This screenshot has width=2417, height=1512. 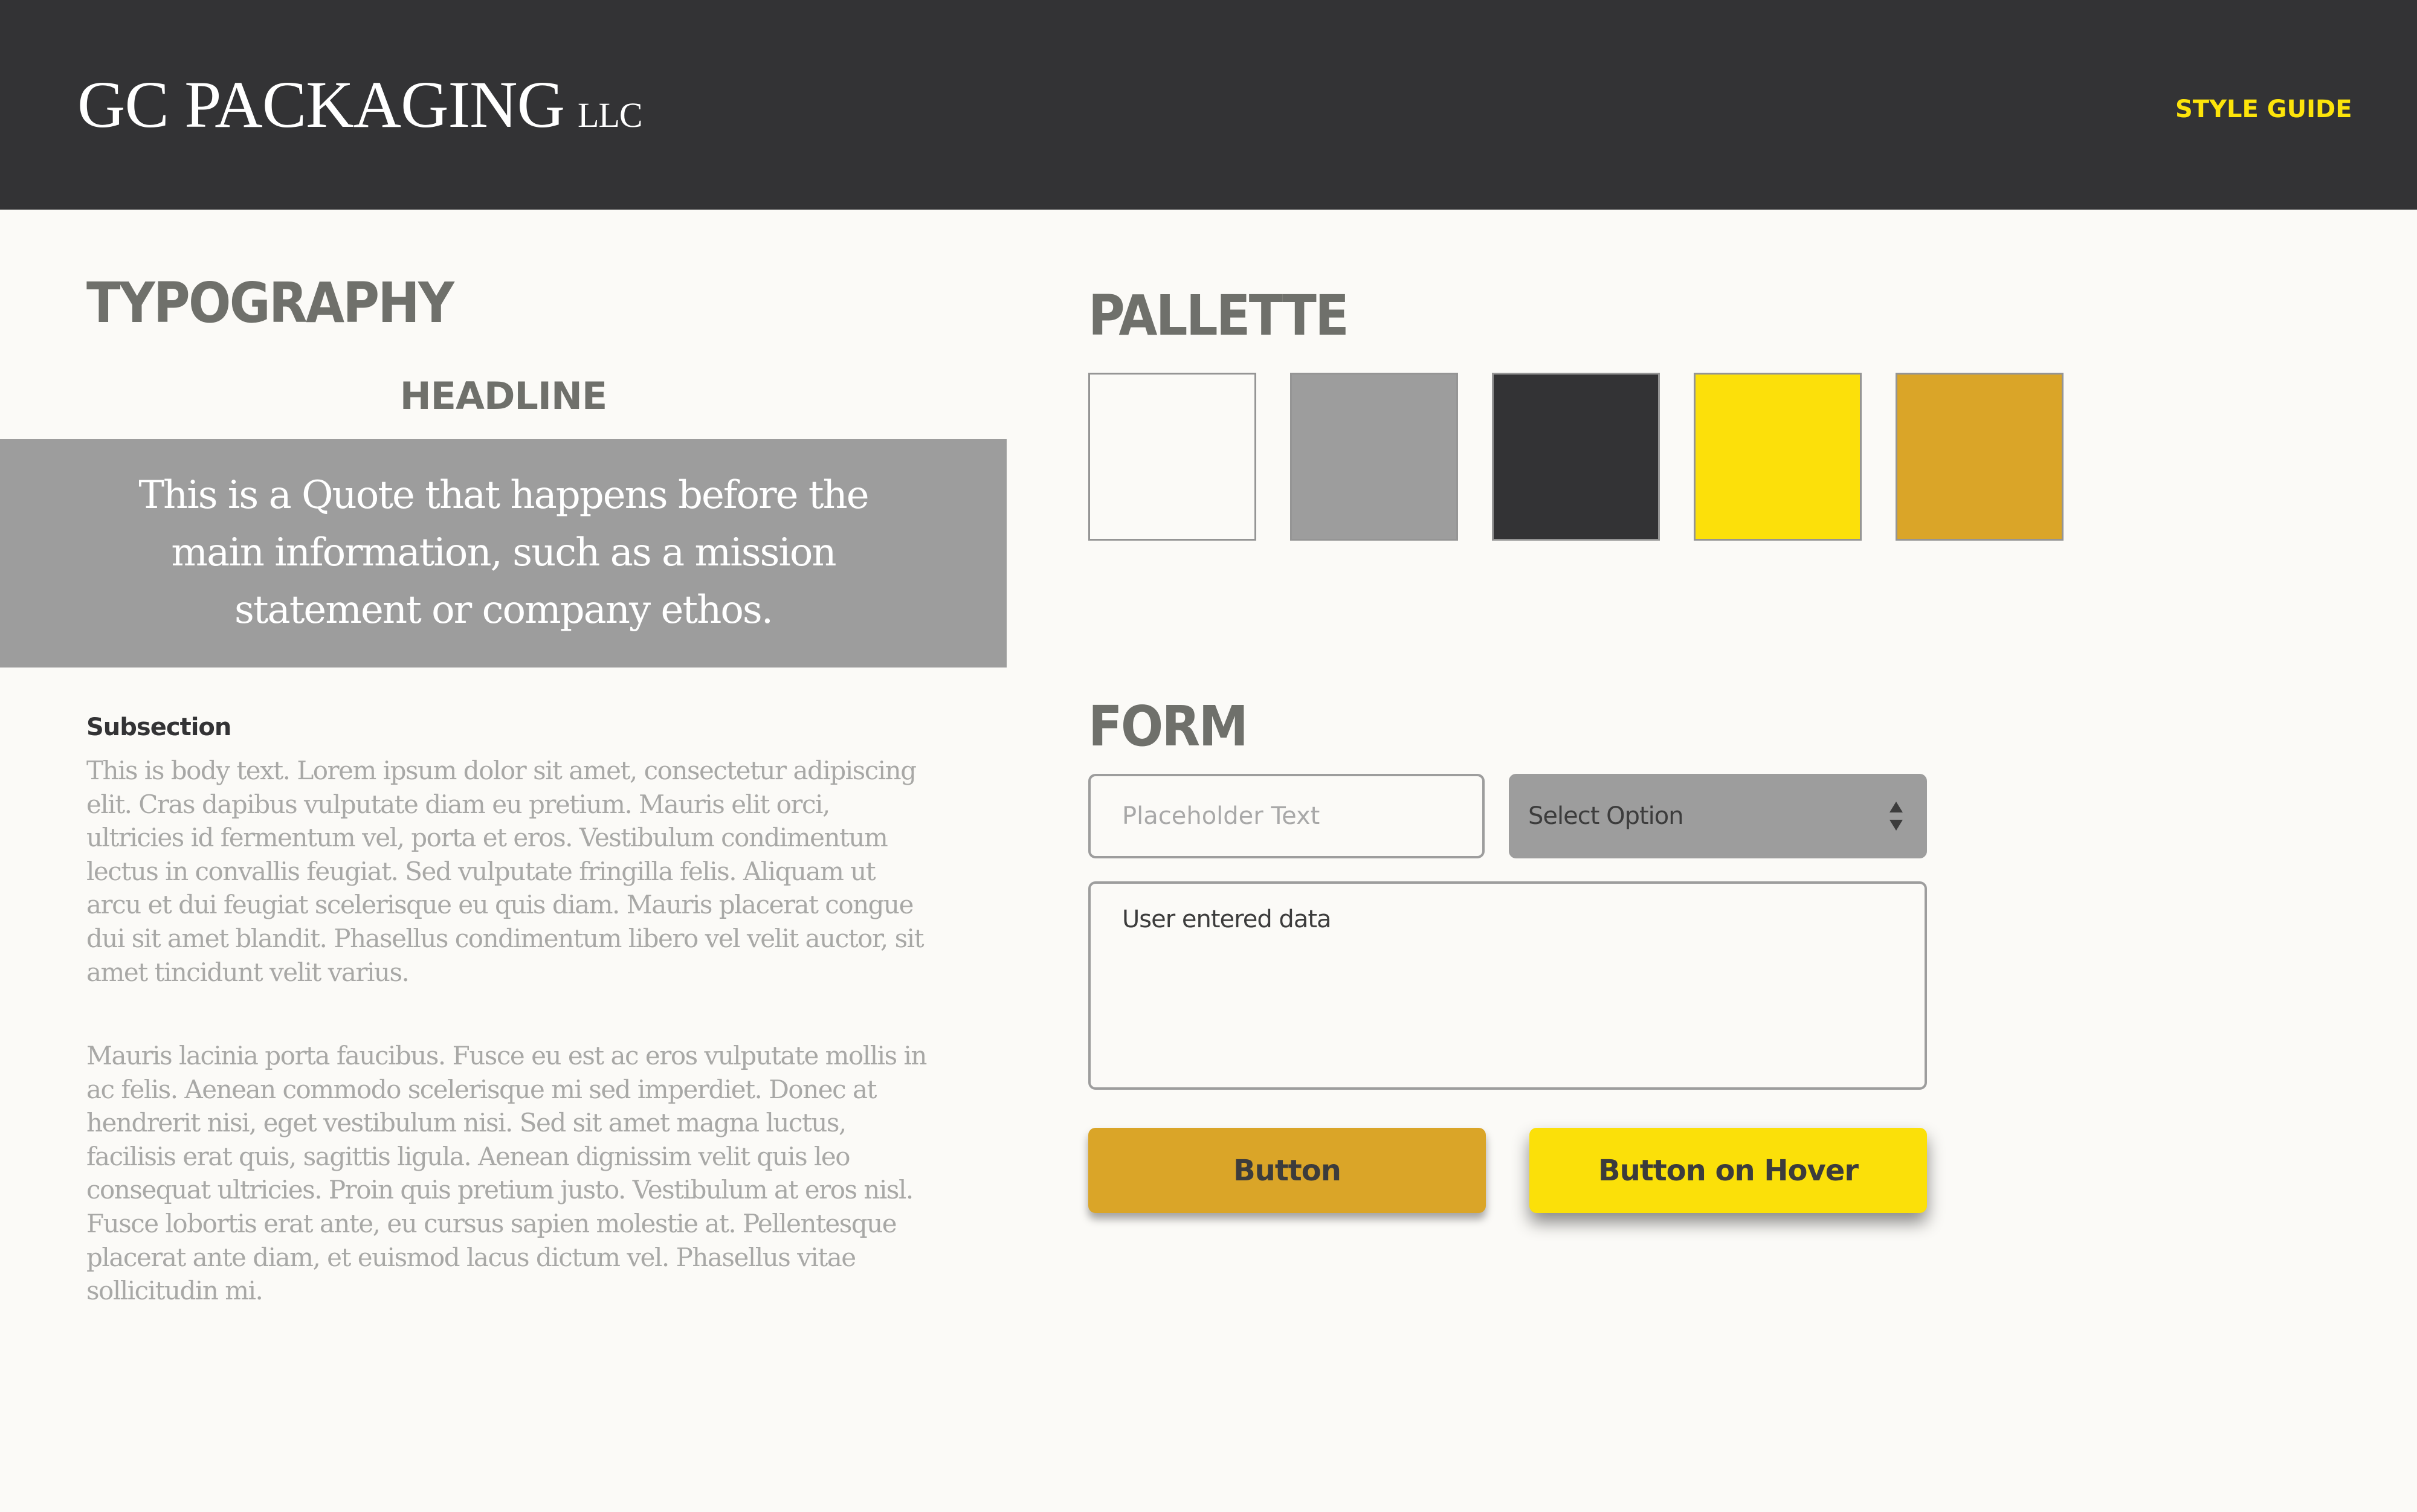 What do you see at coordinates (1606, 816) in the screenshot?
I see `select-value: Select Option` at bounding box center [1606, 816].